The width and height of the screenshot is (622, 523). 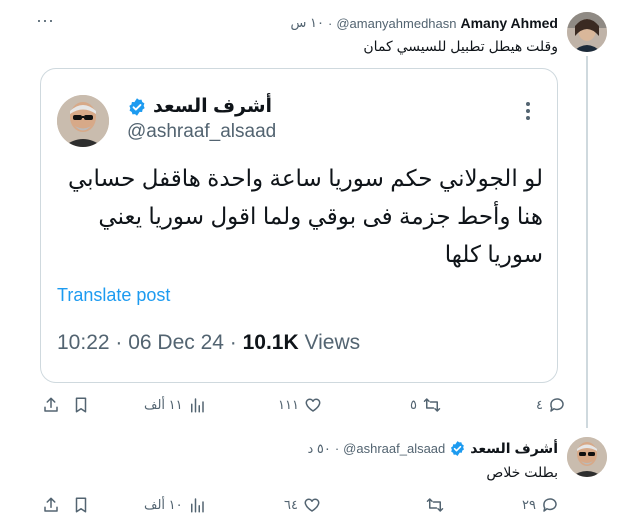 I want to click on reply-button: ٤, so click(x=551, y=405).